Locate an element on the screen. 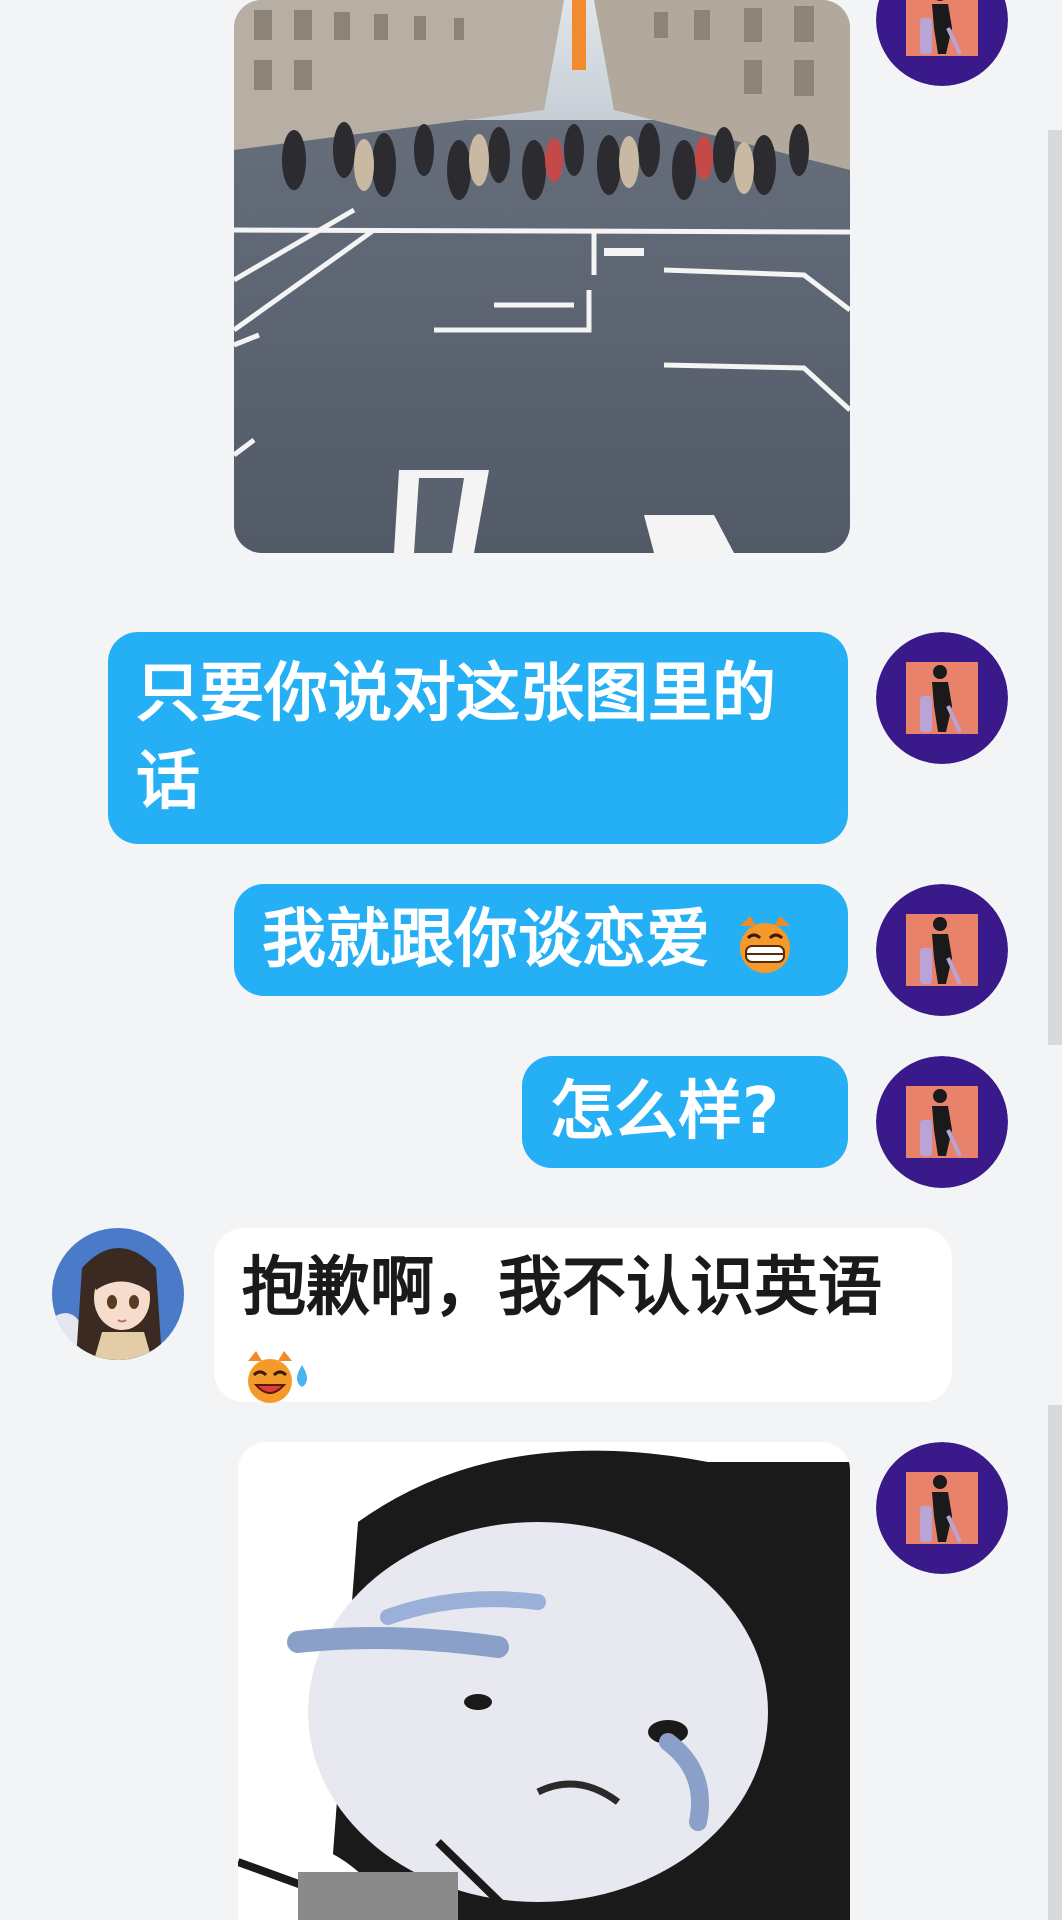 Image resolution: width=1062 pixels, height=1920 pixels. sweat-laugh-emoji-icon is located at coordinates (278, 1377).